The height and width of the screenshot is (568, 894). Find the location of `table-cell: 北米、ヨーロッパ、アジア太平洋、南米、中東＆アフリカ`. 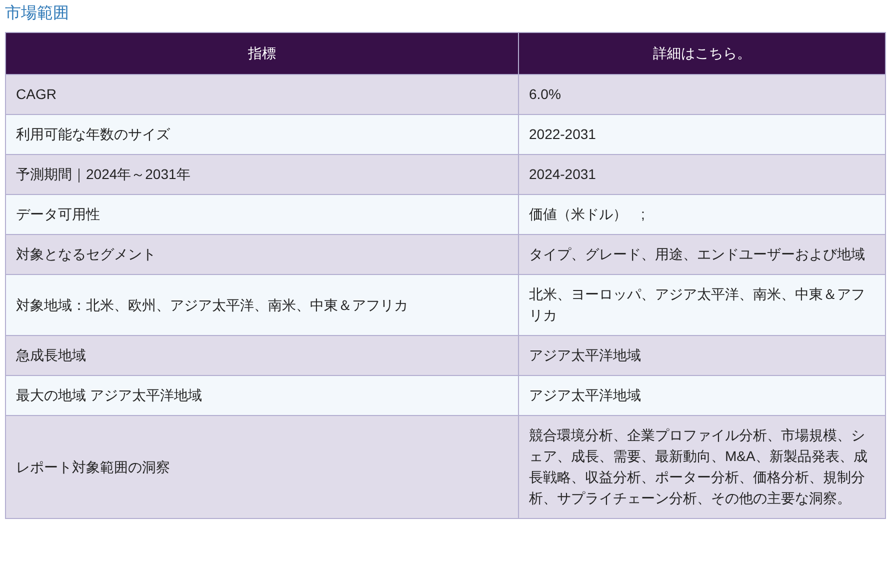

table-cell: 北米、ヨーロッパ、アジア太平洋、南米、中東＆アフリカ is located at coordinates (702, 305).